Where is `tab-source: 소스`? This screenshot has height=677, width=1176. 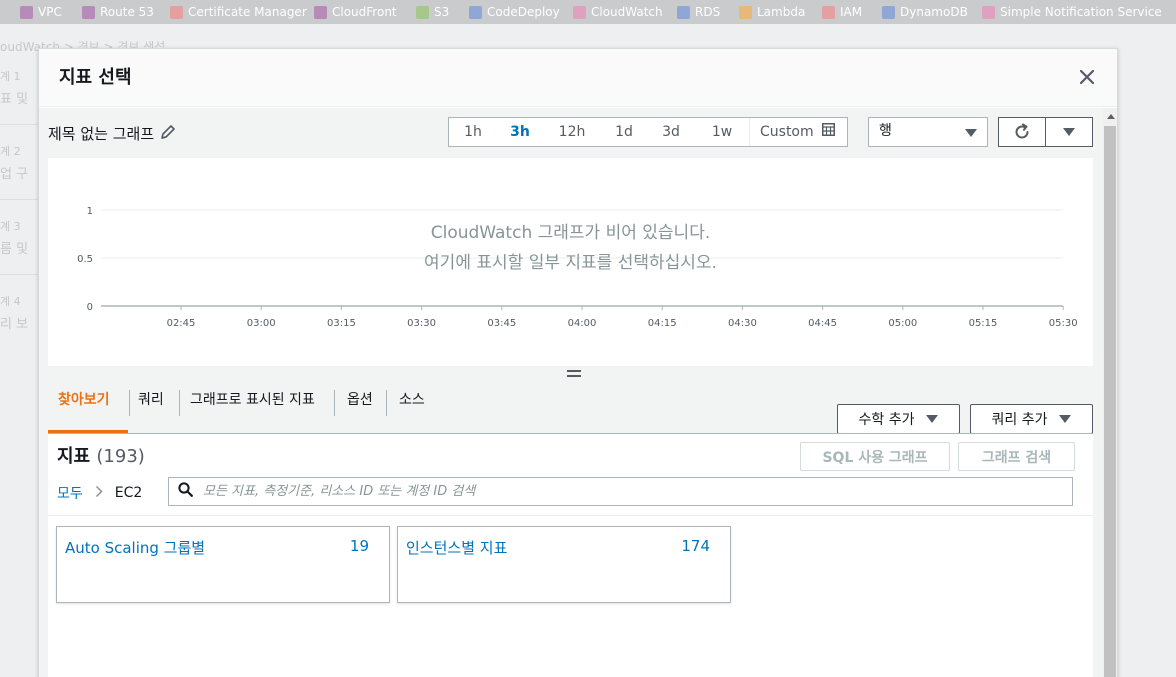
tab-source: 소스 is located at coordinates (412, 408).